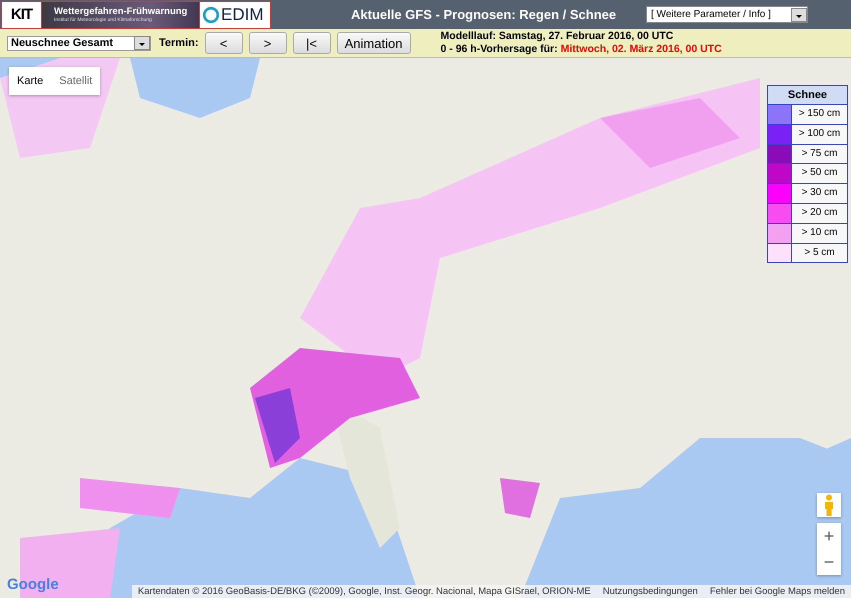 The height and width of the screenshot is (598, 851). What do you see at coordinates (30, 81) in the screenshot?
I see `map-type-tab: Karte` at bounding box center [30, 81].